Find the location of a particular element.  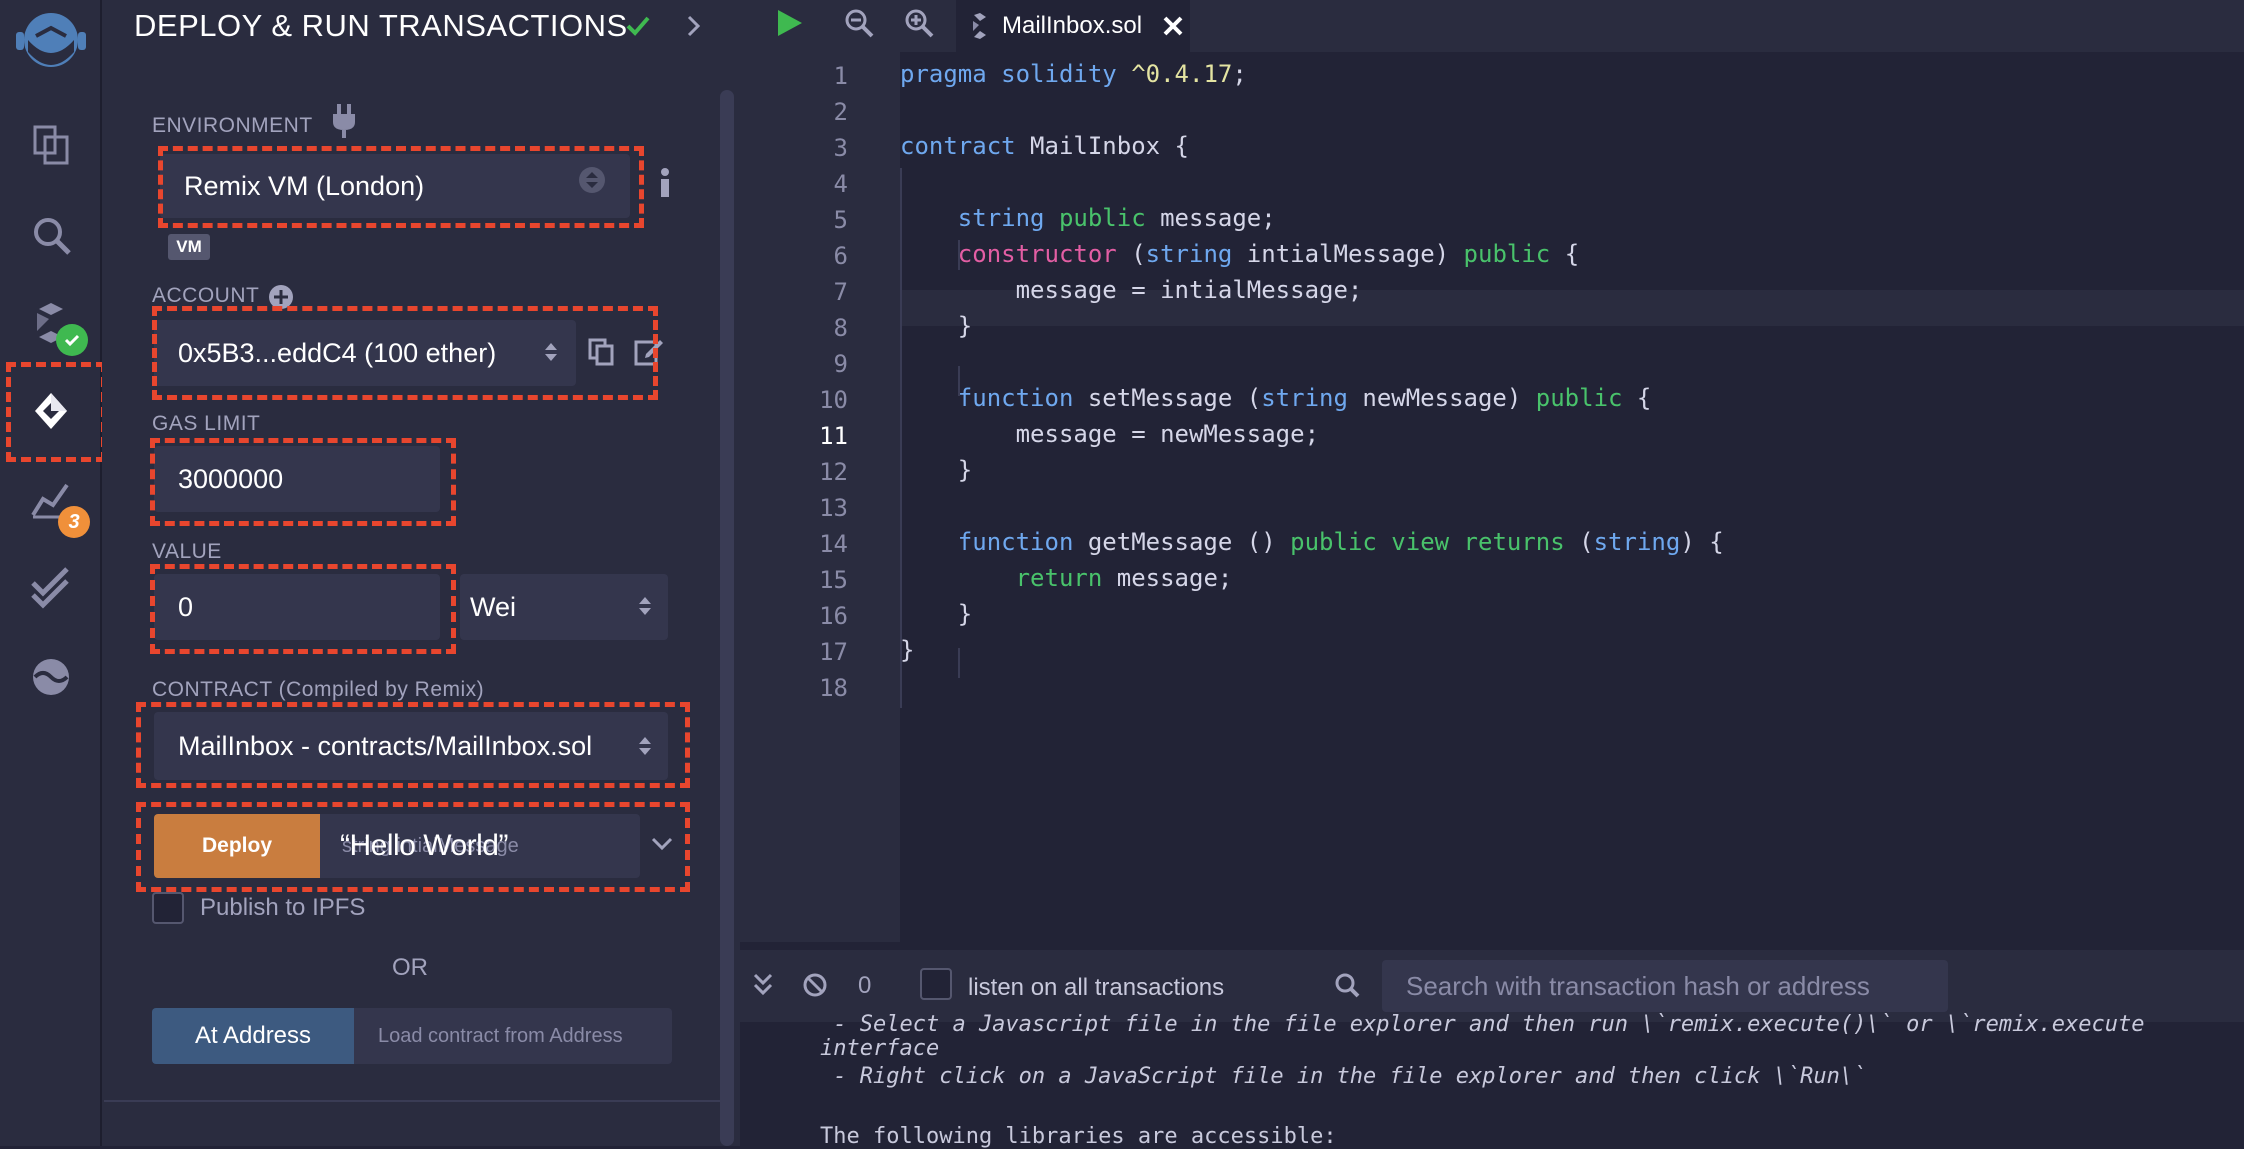

line-number: 3 is located at coordinates (840, 148).